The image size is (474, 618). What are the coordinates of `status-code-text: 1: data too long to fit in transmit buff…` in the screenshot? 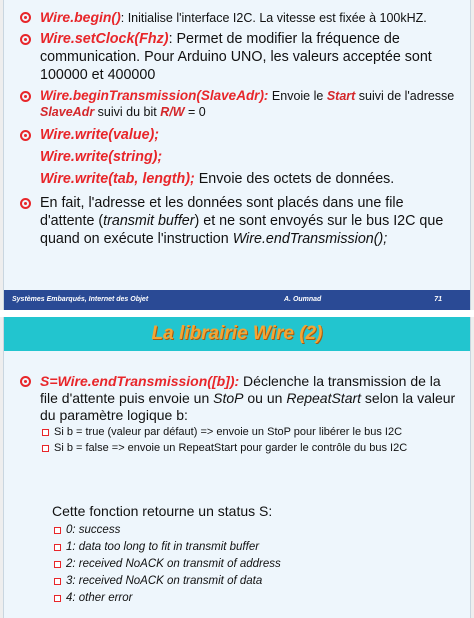 It's located at (163, 547).